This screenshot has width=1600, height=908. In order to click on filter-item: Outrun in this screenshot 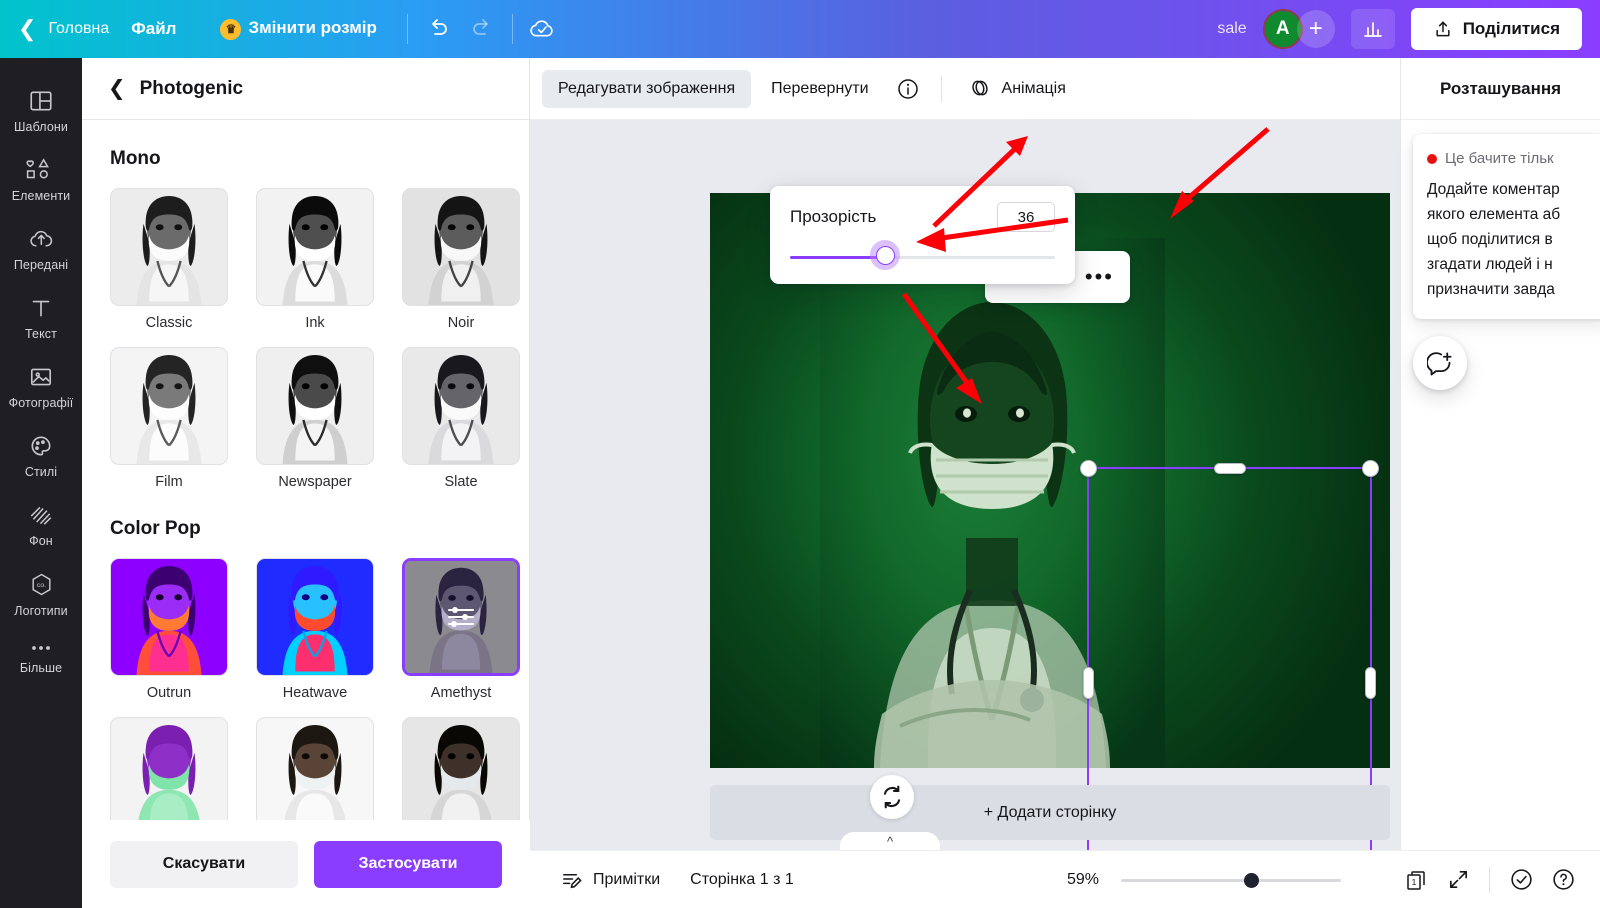, I will do `click(169, 629)`.